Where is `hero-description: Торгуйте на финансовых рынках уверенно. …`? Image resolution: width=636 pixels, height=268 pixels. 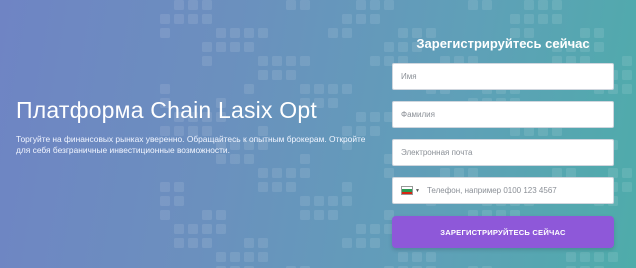 hero-description: Торгуйте на финансовых рынках уверенно. … is located at coordinates (191, 144).